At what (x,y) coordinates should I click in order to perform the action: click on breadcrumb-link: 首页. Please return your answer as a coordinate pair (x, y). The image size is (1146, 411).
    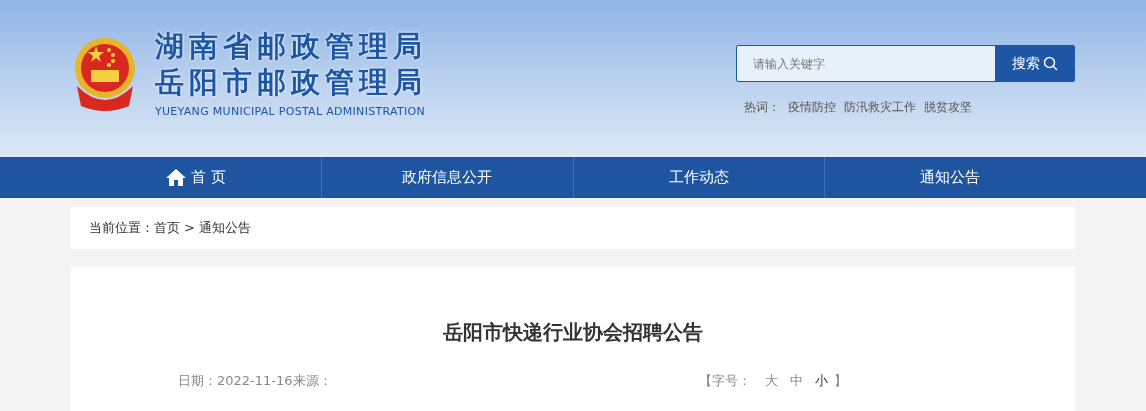
    Looking at the image, I should click on (167, 228).